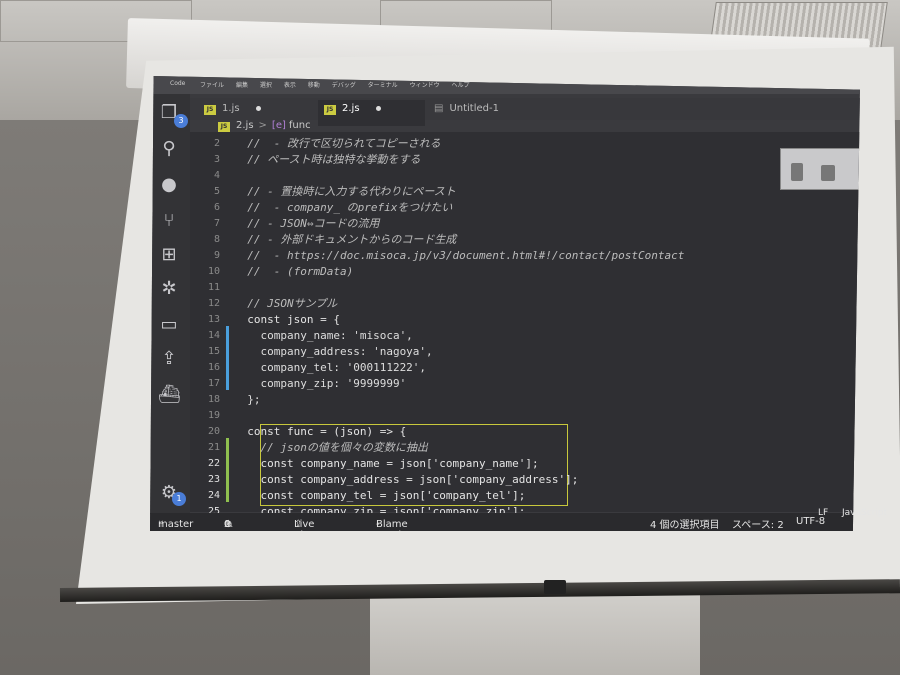 The image size is (900, 675). I want to click on webcam-overlay, so click(820, 169).